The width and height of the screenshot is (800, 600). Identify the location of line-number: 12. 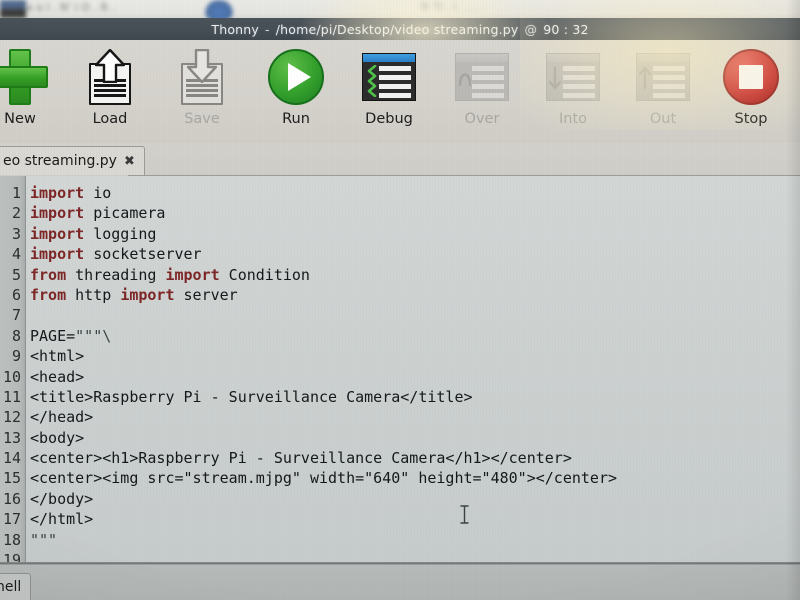
(11, 417).